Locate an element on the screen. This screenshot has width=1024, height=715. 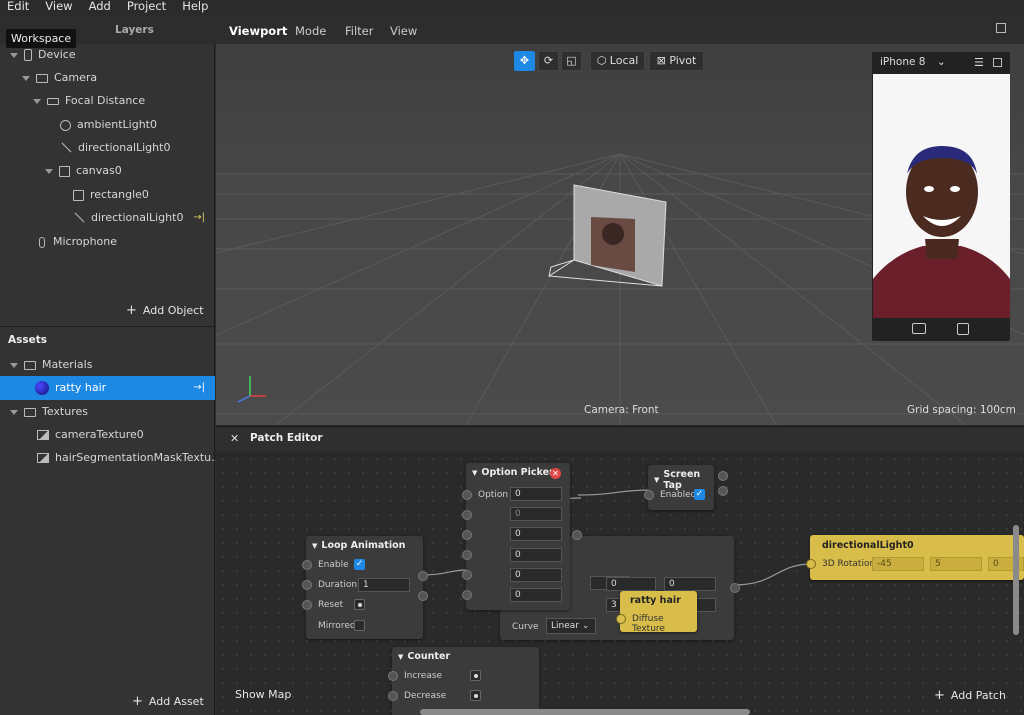
menu-view: View is located at coordinates (59, 7).